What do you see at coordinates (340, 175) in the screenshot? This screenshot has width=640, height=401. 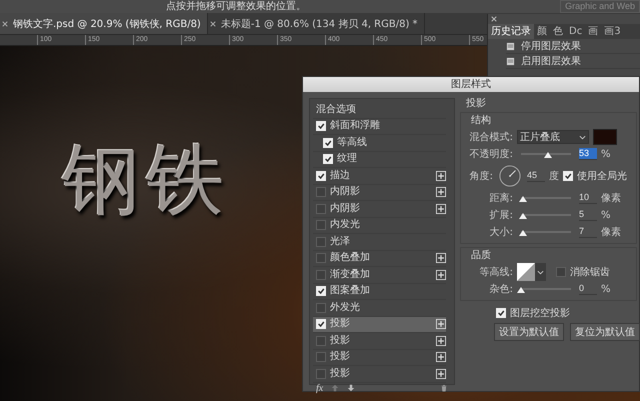 I see `style-label: 描边` at bounding box center [340, 175].